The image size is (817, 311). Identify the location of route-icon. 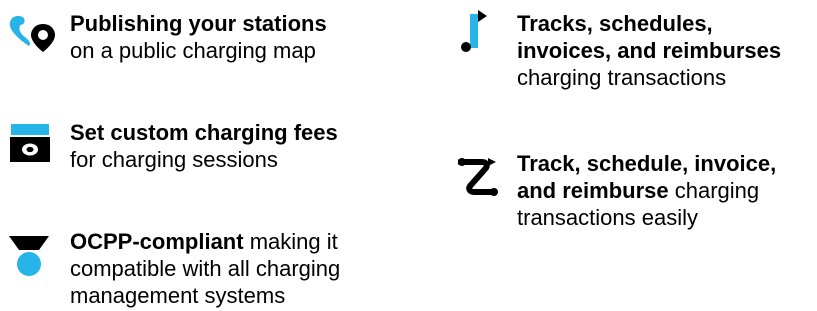
(478, 177).